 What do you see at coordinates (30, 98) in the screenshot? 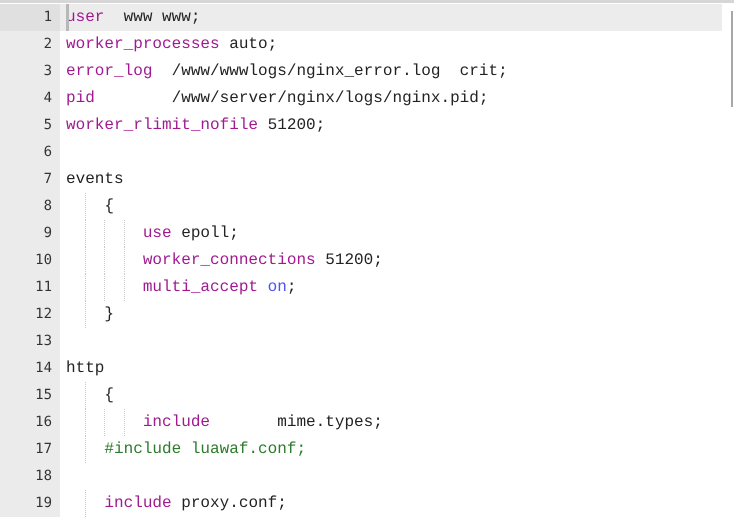
I see `line-number: 4` at bounding box center [30, 98].